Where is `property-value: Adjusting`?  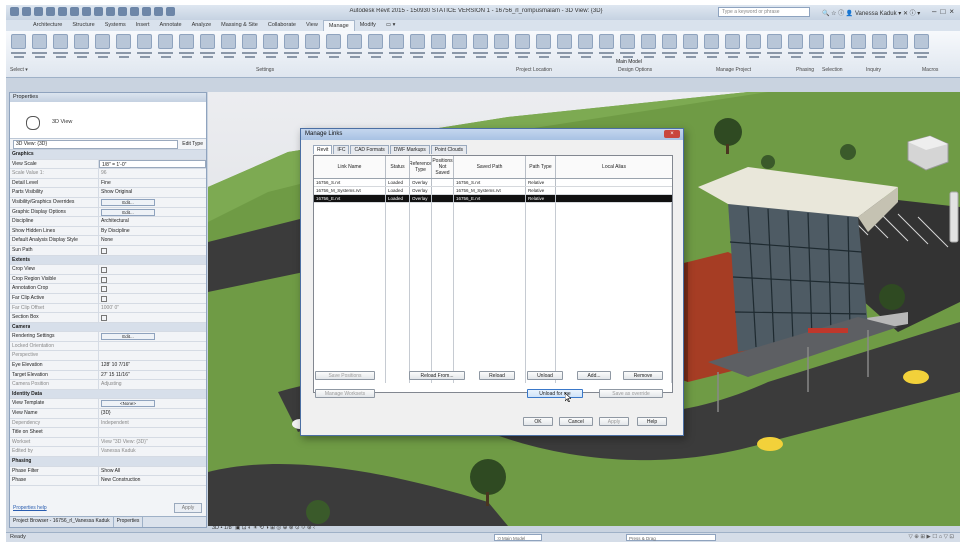 property-value: Adjusting is located at coordinates (152, 384).